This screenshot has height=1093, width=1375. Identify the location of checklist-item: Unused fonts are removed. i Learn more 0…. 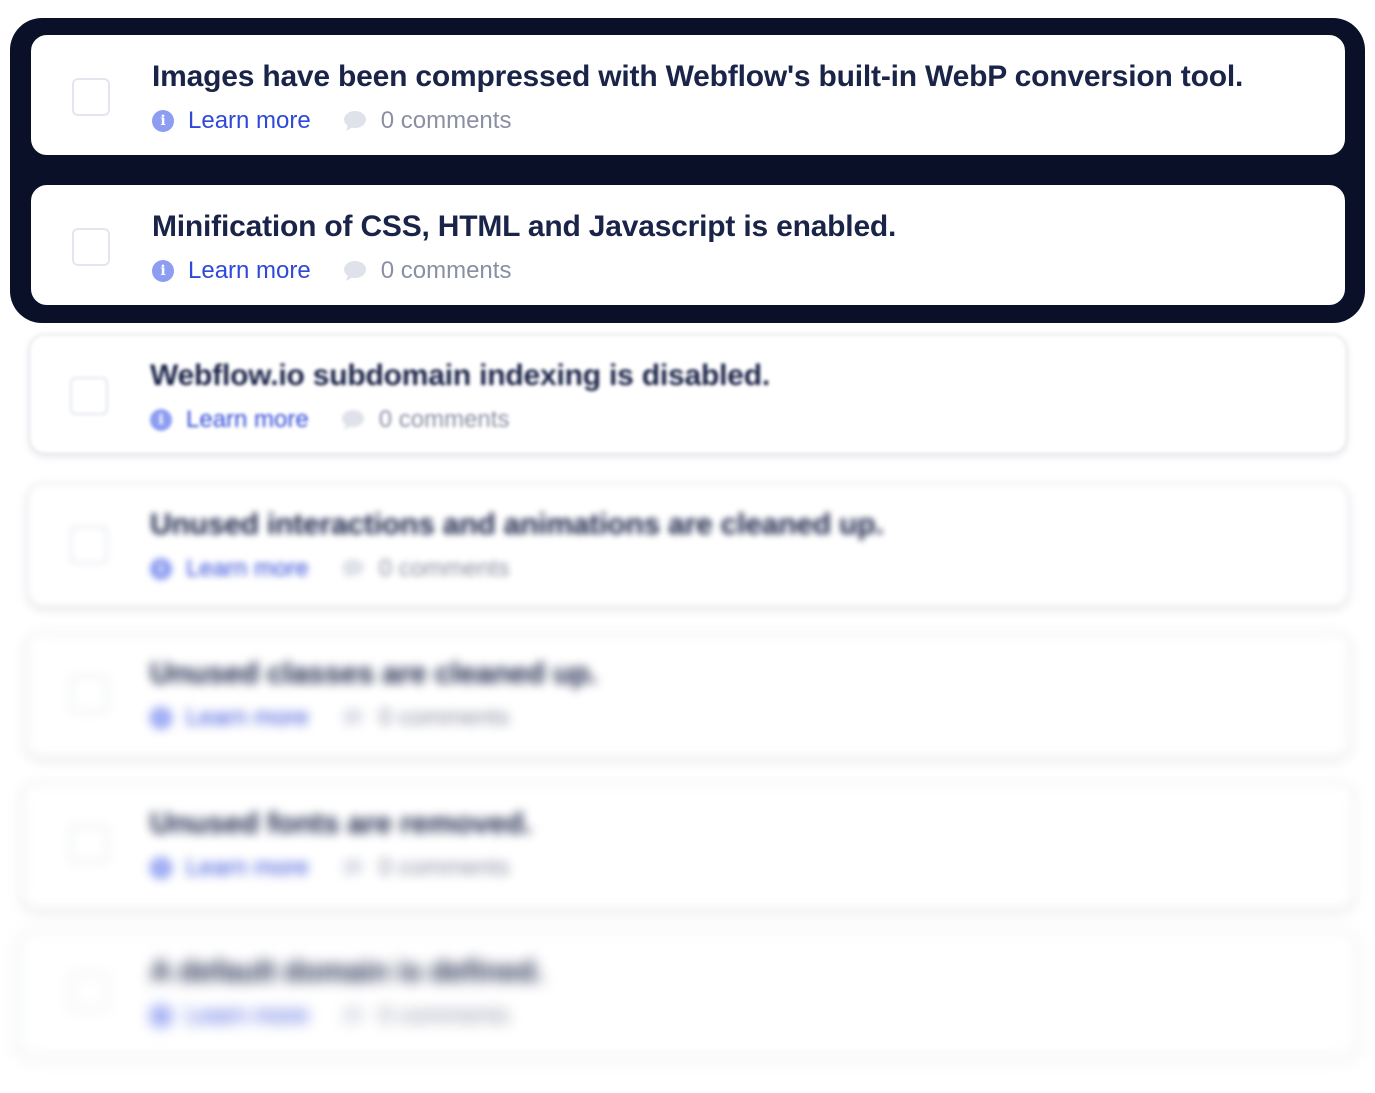
(688, 846).